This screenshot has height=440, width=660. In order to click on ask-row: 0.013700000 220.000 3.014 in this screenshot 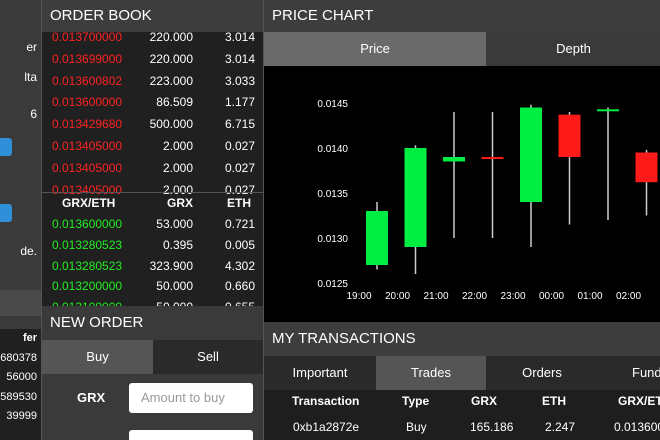, I will do `click(152, 37)`.